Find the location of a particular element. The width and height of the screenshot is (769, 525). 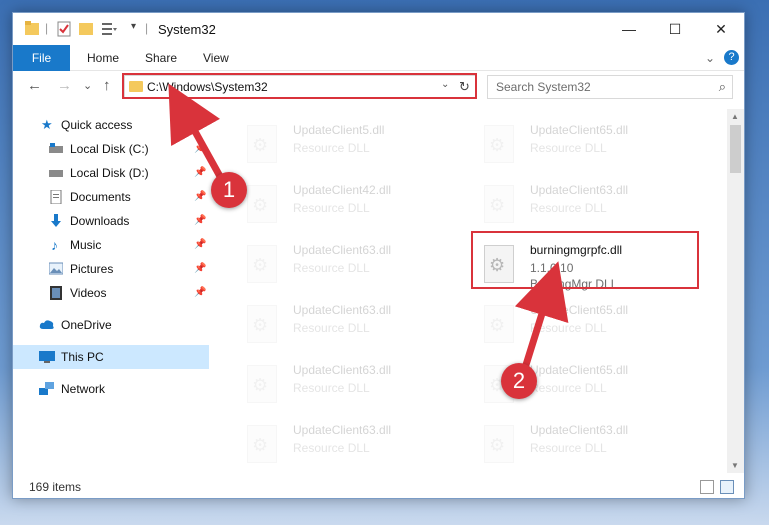

title-bar: | ▾ | System32 — ☐ ✕ is located at coordinates (378, 29).